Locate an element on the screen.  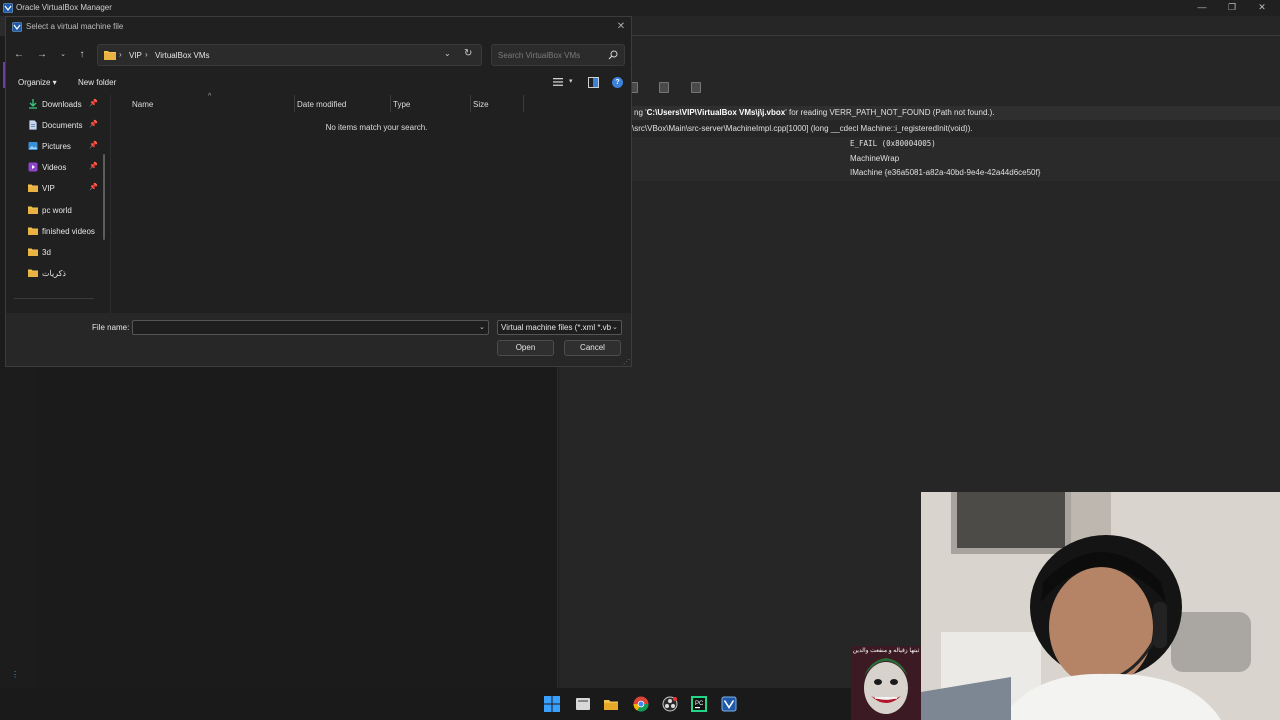
webcam-image is located at coordinates (1100, 606).